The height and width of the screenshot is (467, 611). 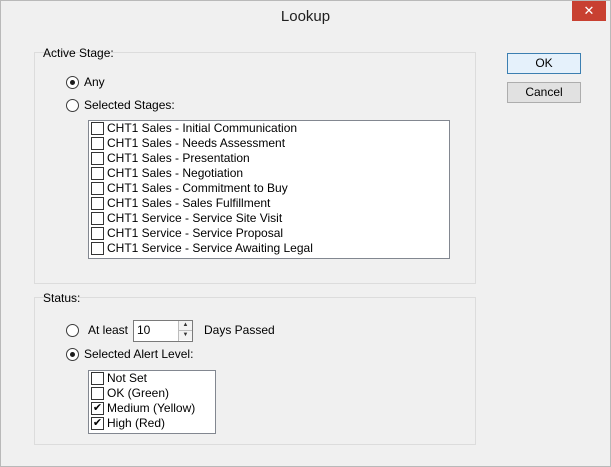 What do you see at coordinates (78, 53) in the screenshot?
I see `active-stage-group-label: Active Stage:` at bounding box center [78, 53].